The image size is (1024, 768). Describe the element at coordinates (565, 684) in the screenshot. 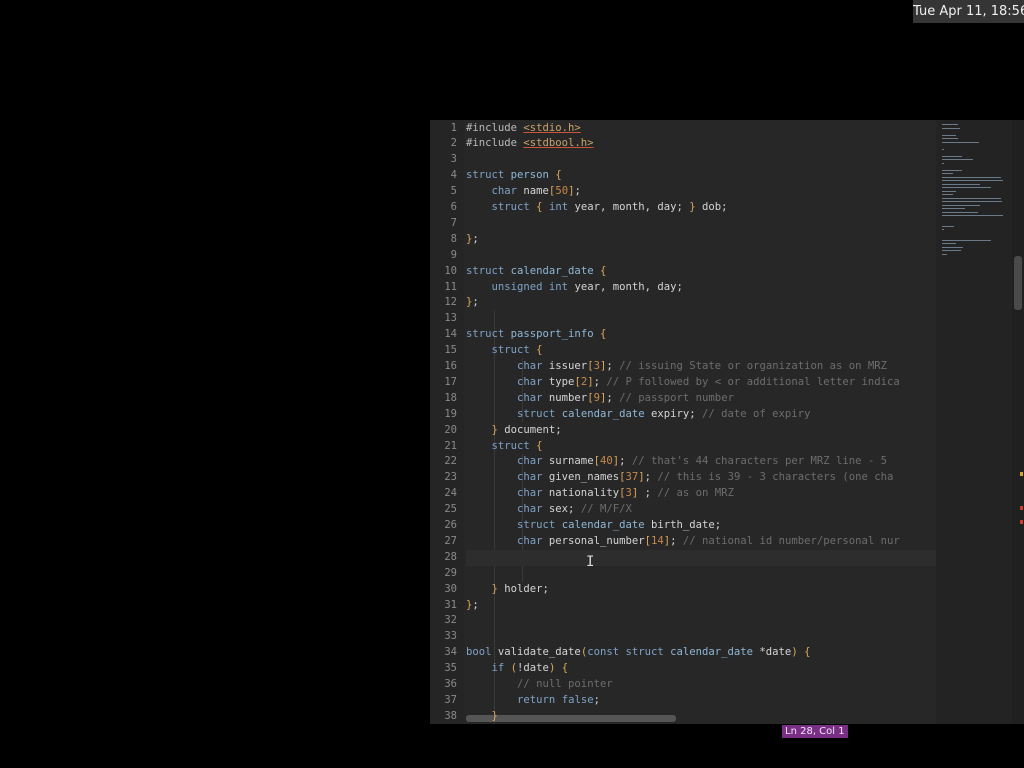

I see `code-token: // null pointer` at that location.